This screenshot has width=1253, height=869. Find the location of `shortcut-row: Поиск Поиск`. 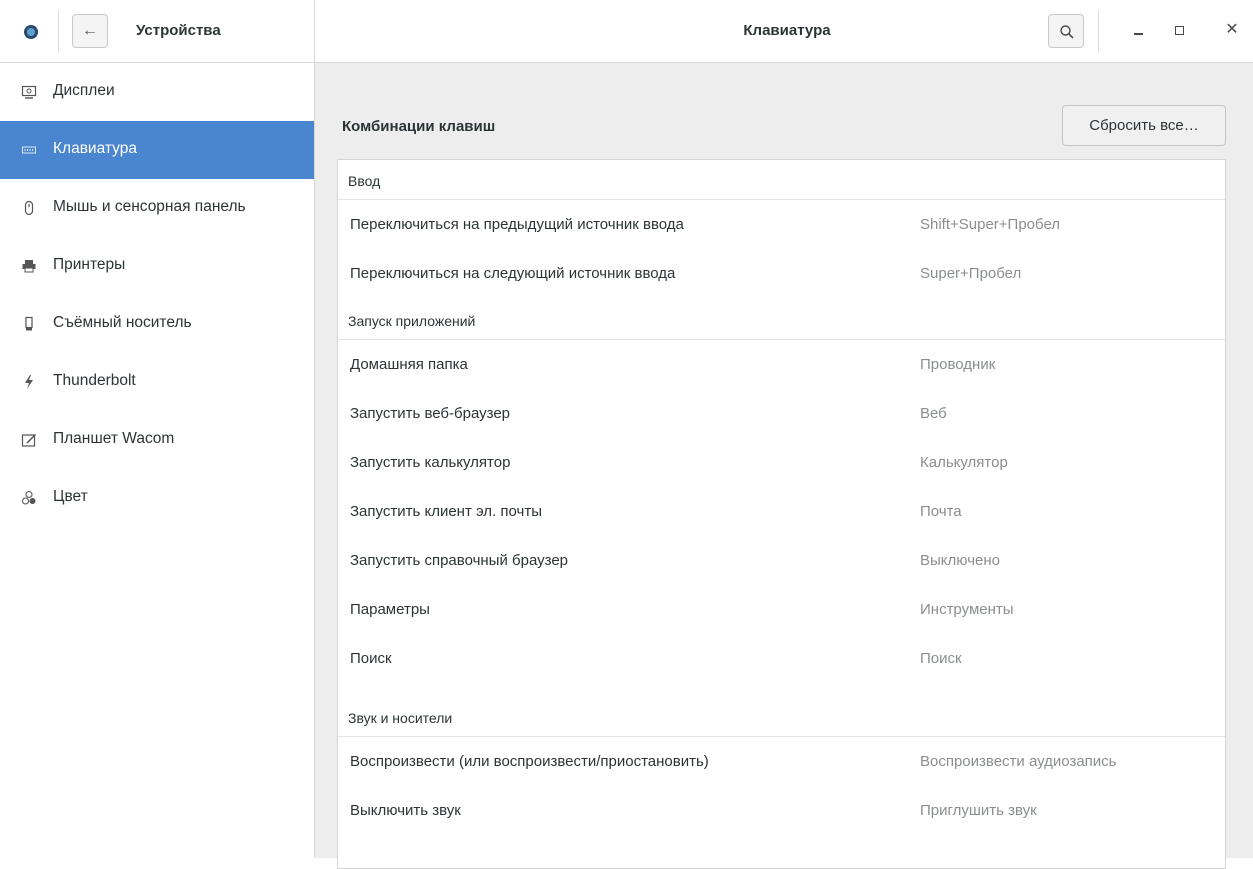

shortcut-row: Поиск Поиск is located at coordinates (781, 658).